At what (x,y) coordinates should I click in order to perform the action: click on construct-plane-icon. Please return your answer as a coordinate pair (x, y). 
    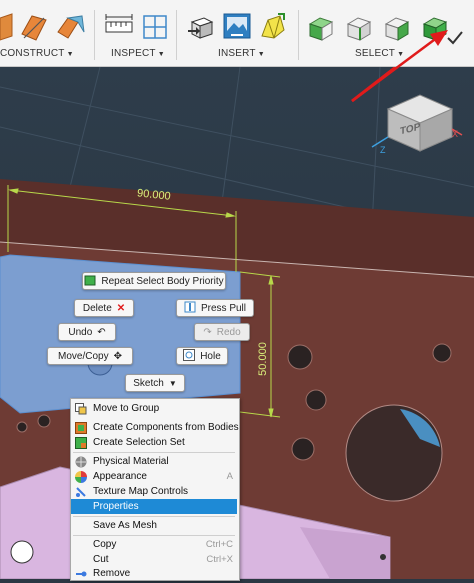
    Looking at the image, I should click on (7, 27).